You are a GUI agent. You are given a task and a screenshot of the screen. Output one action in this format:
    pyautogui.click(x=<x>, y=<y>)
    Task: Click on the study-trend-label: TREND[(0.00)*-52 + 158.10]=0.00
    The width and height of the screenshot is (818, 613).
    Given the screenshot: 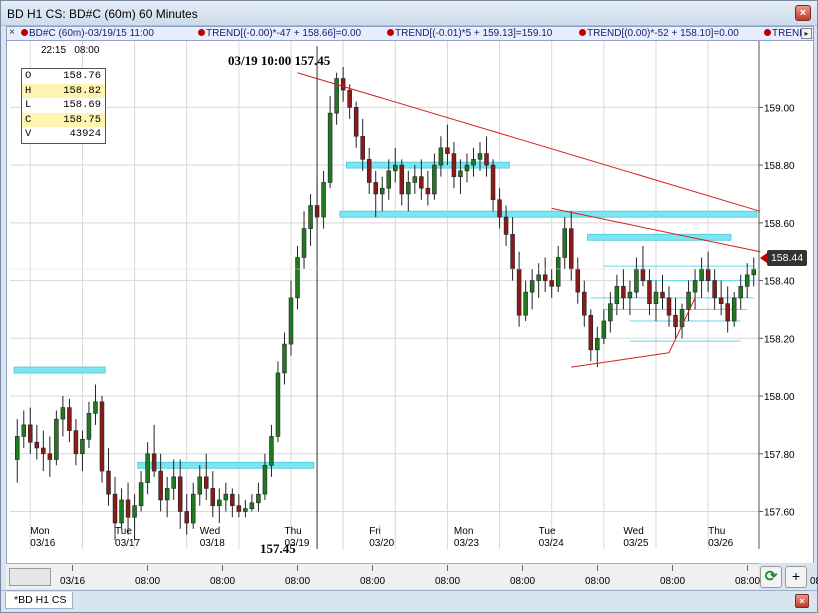 What is the action you would take?
    pyautogui.click(x=663, y=33)
    